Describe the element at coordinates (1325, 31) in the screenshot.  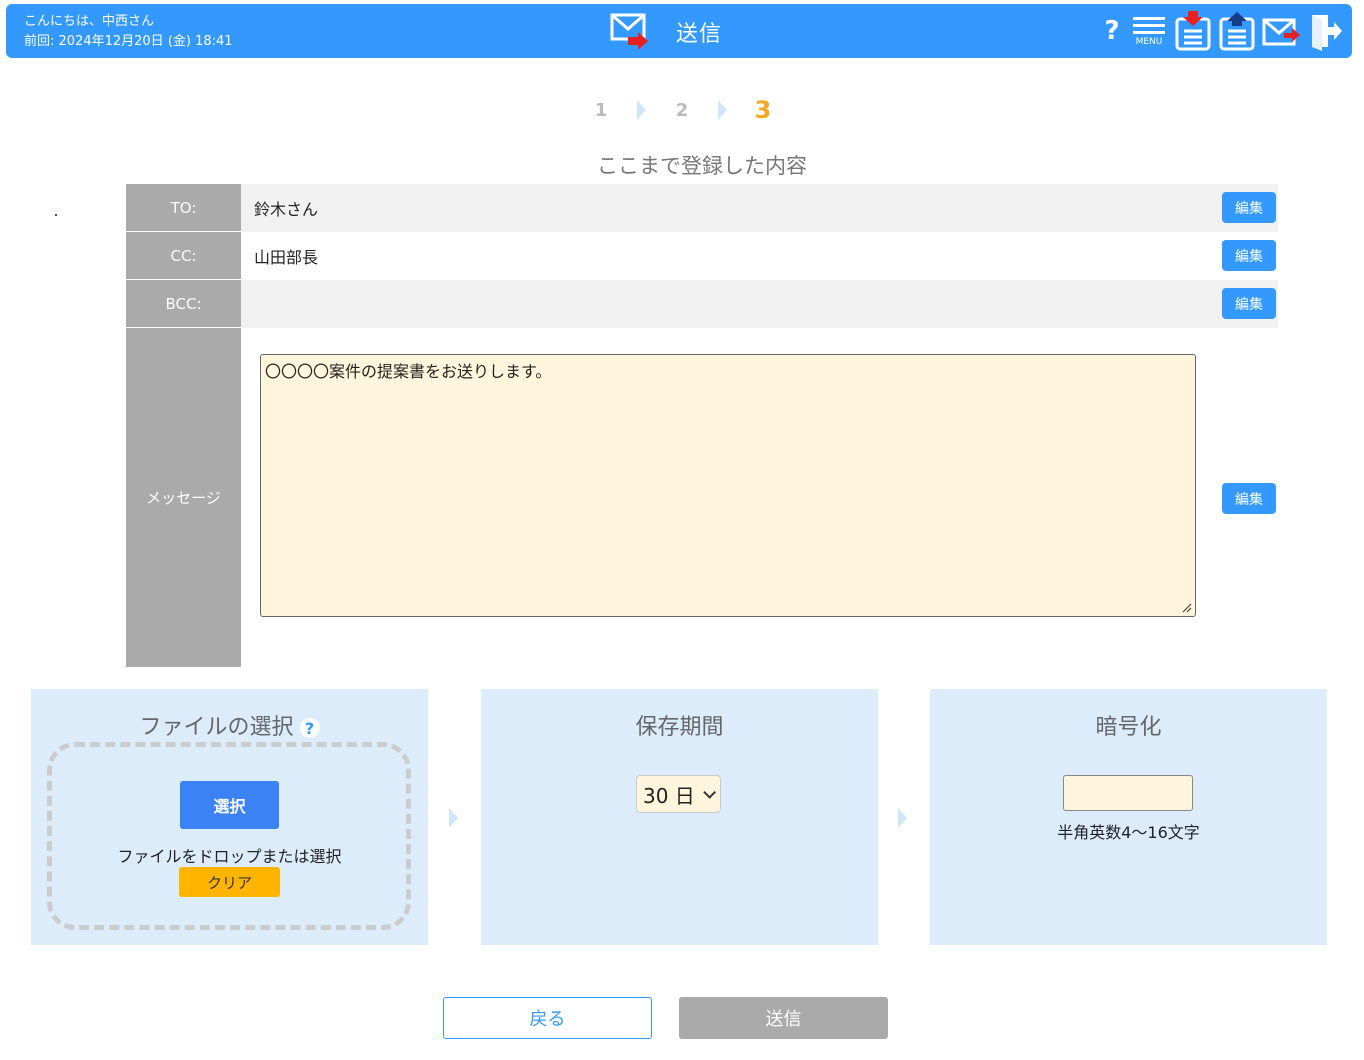
I see `logout-icon` at that location.